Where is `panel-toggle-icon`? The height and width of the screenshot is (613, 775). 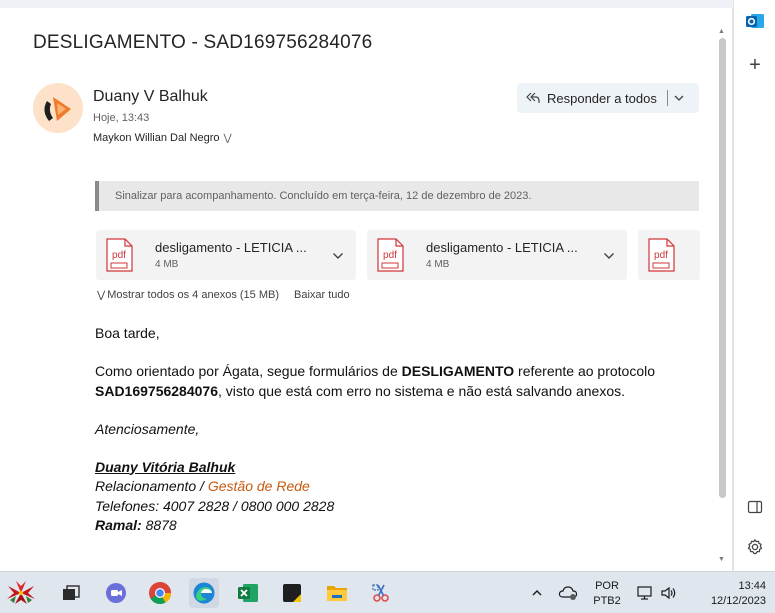
panel-toggle-icon is located at coordinates (754, 507).